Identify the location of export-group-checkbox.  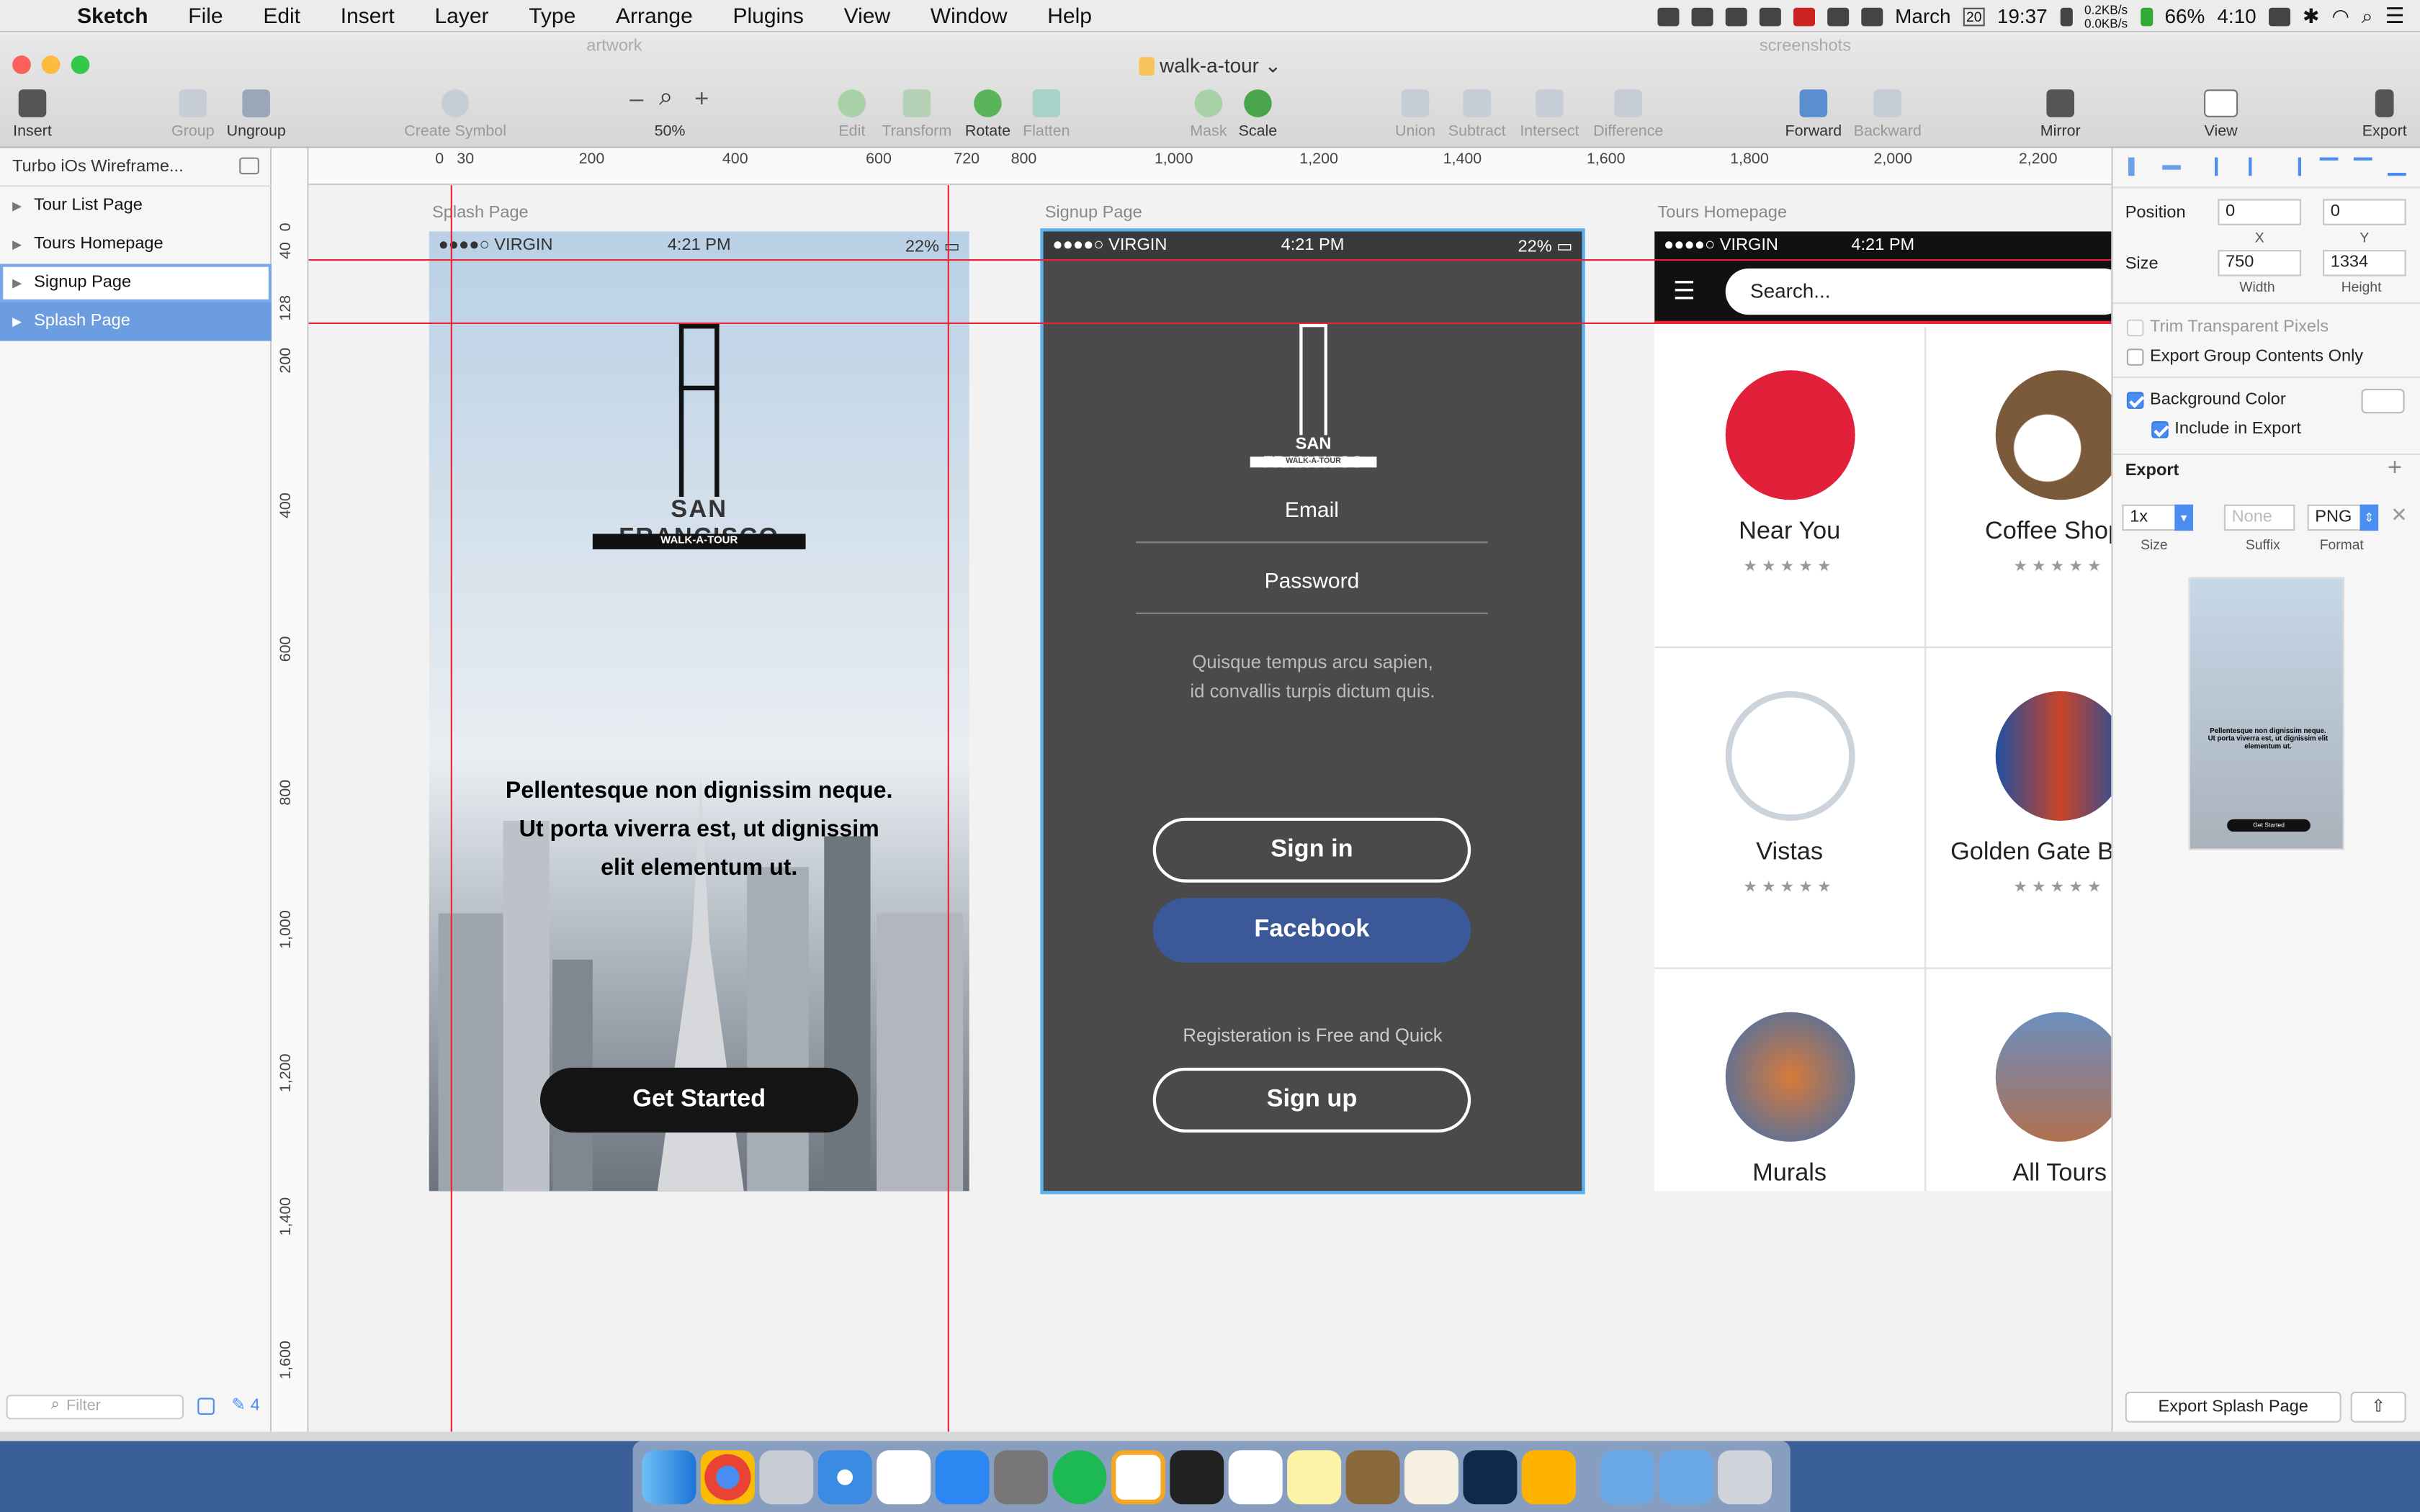
(2135, 357).